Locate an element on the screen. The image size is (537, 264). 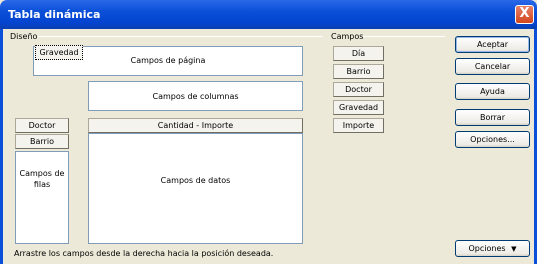
field-barrio: Barrio is located at coordinates (358, 71).